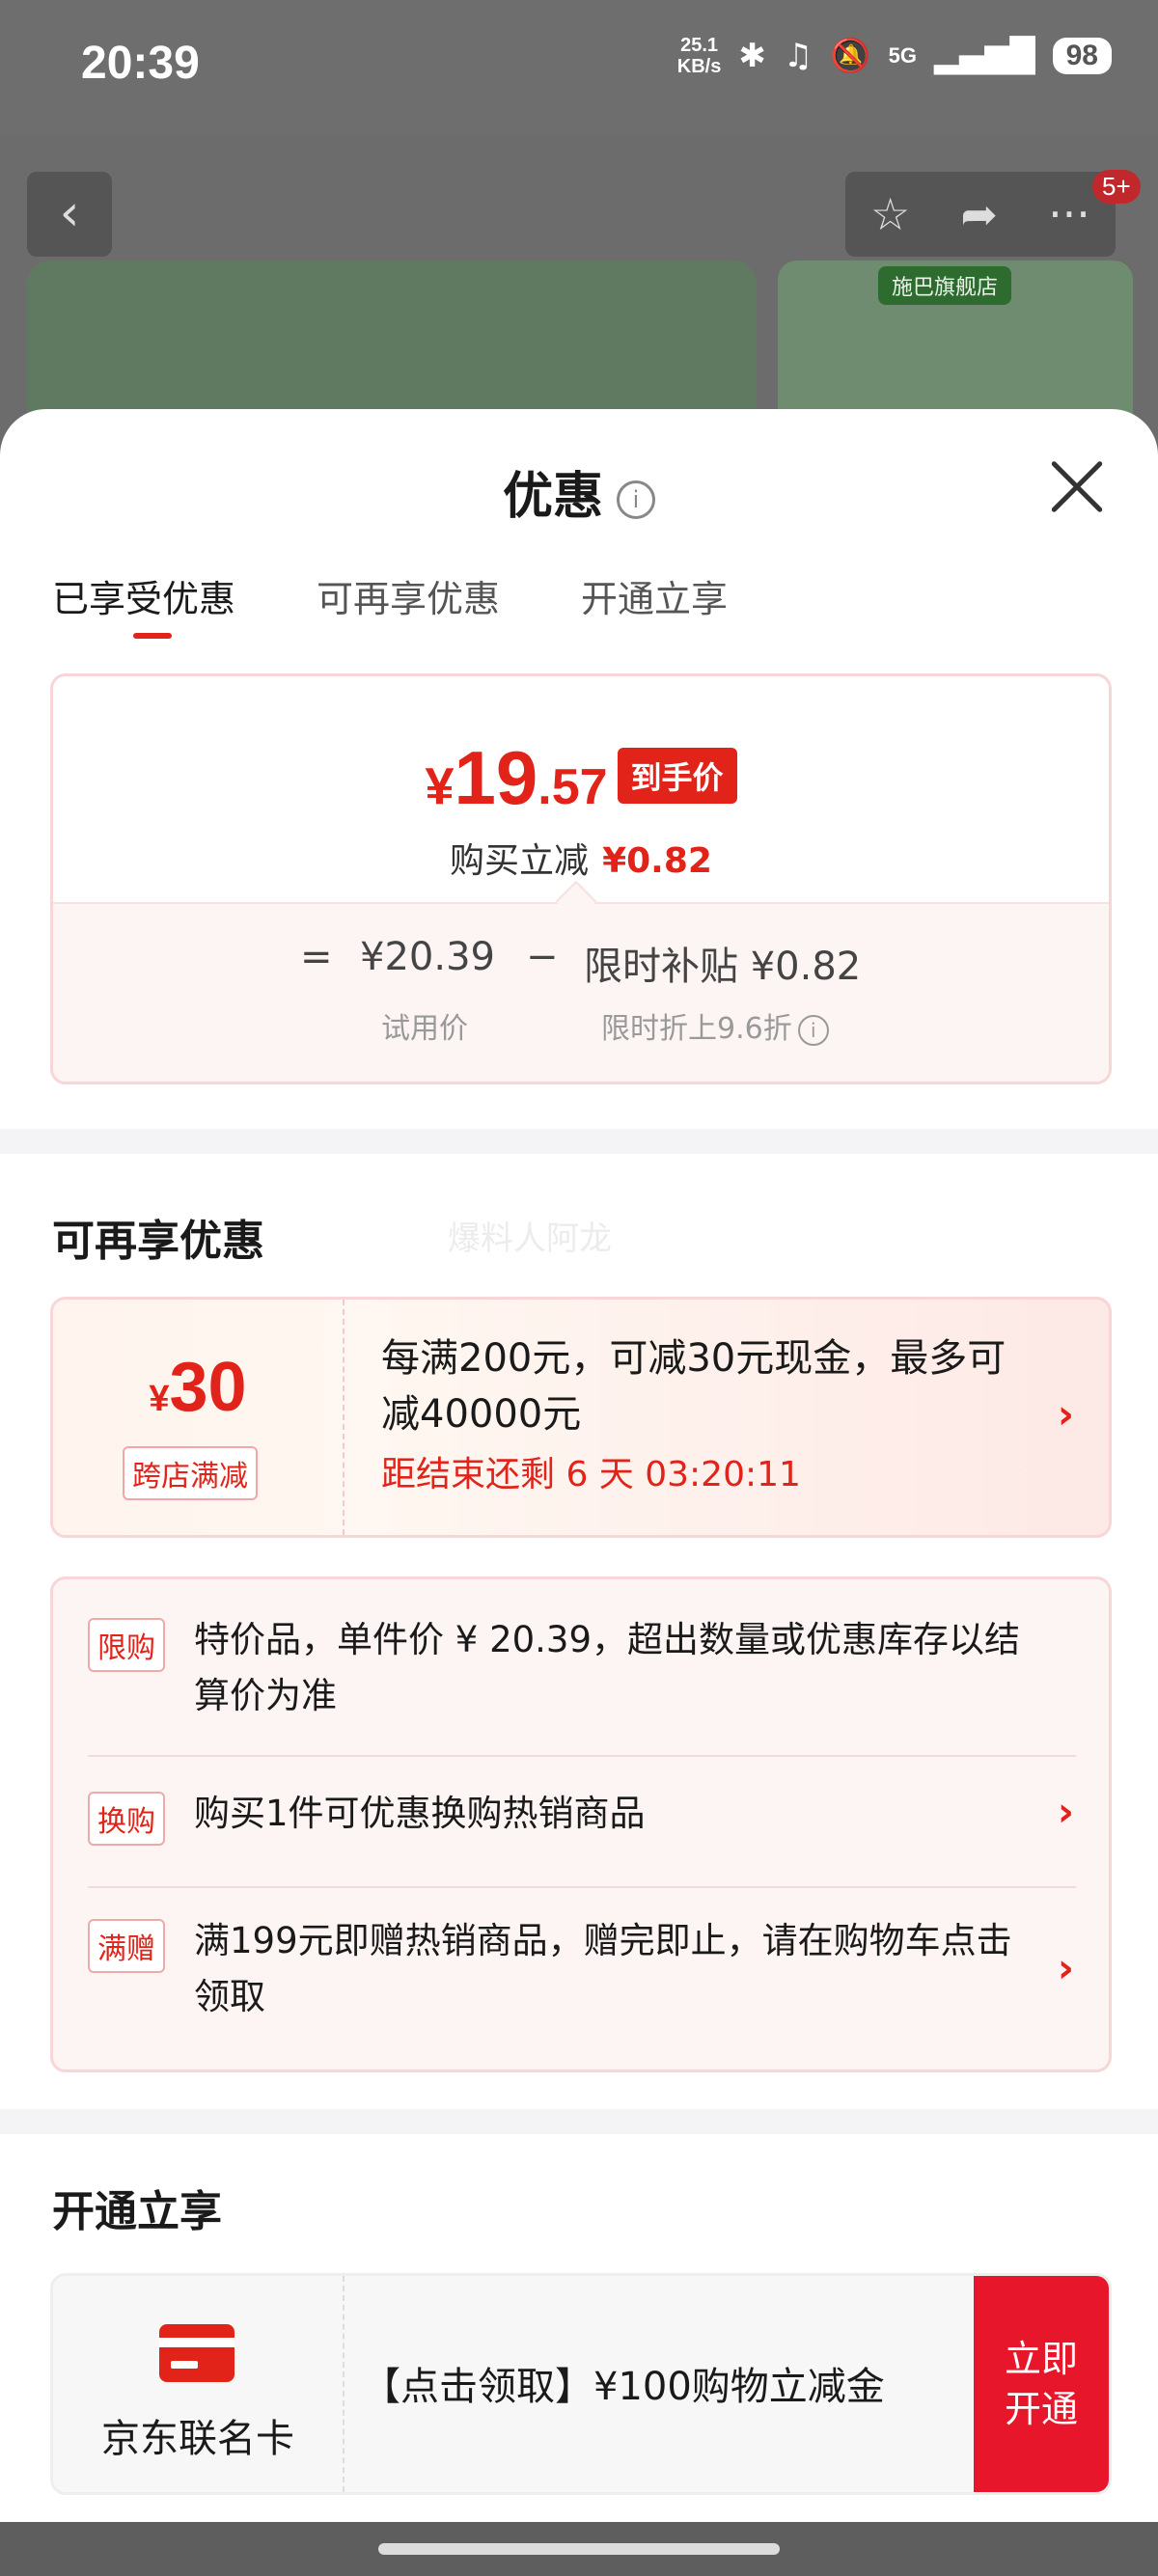  What do you see at coordinates (850, 56) in the screenshot?
I see `mute-icon: 🔕` at bounding box center [850, 56].